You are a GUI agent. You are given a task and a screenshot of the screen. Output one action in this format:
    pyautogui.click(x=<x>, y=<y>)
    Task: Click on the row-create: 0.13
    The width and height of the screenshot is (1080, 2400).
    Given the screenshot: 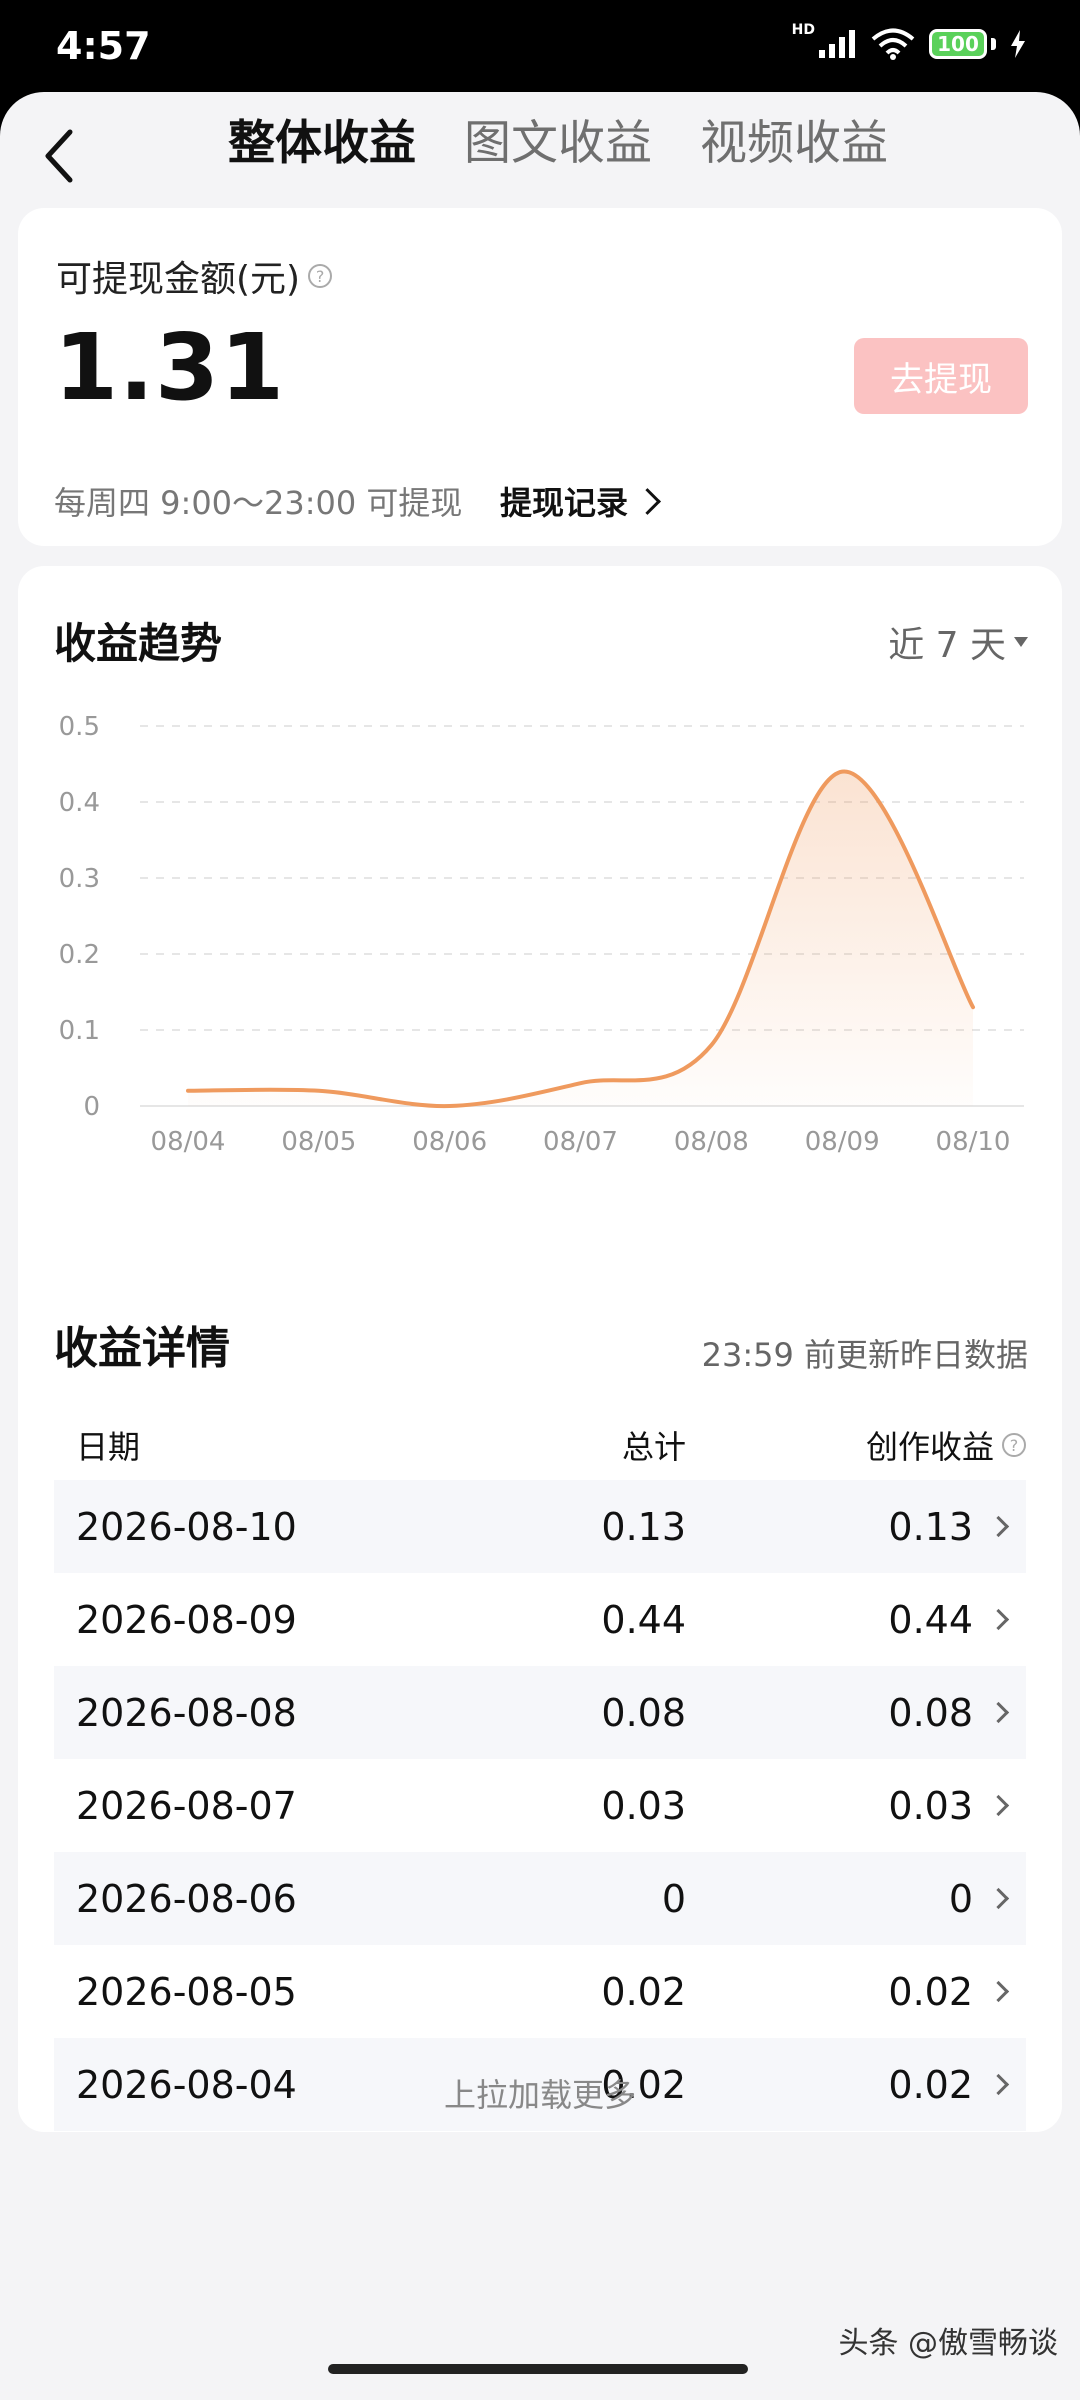 What is the action you would take?
    pyautogui.click(x=856, y=1527)
    